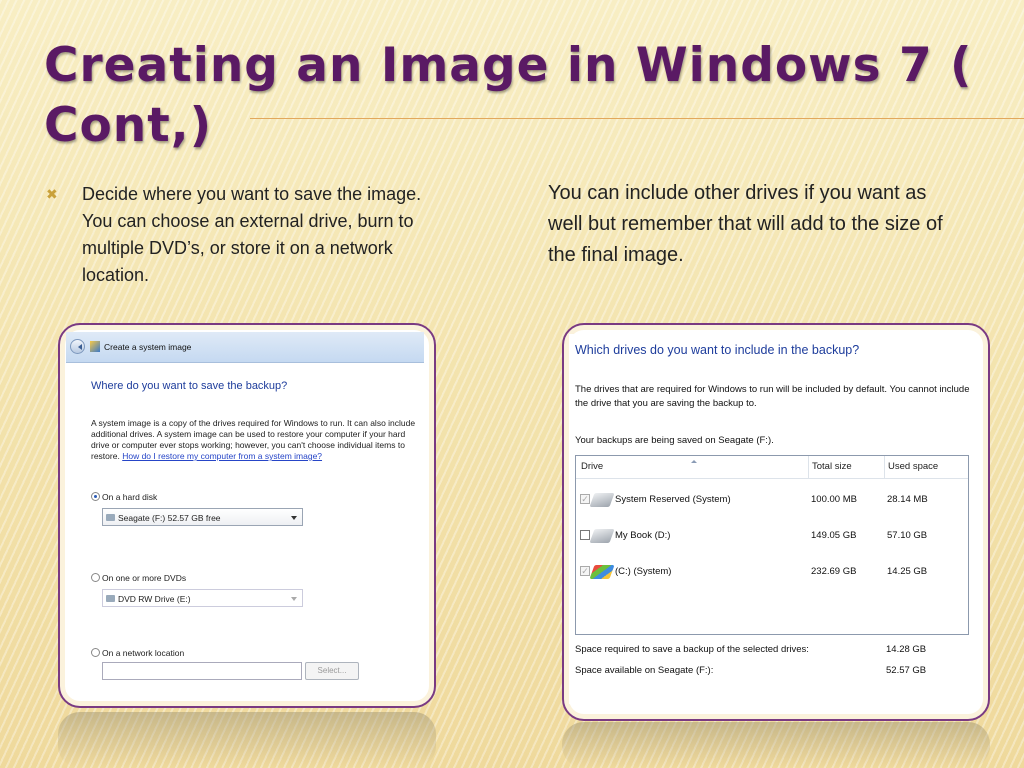 The height and width of the screenshot is (768, 1024). I want to click on col-total-size: Total size, so click(832, 467).